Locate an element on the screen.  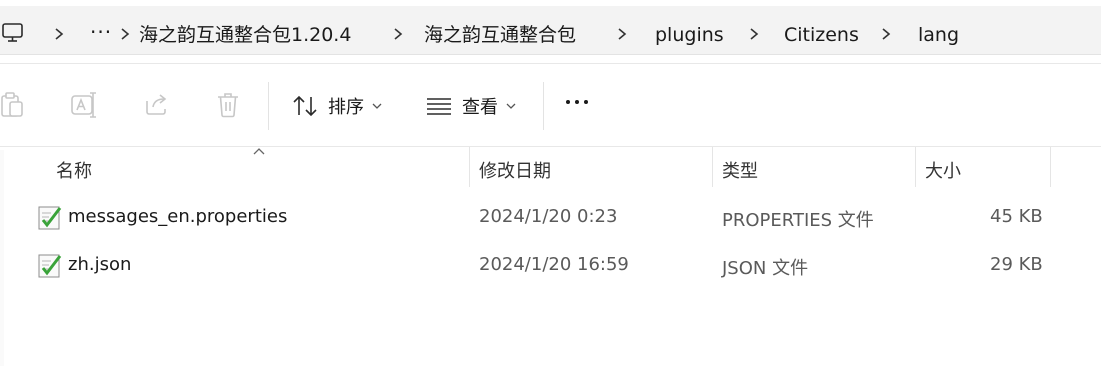
file-name: messages_en.properties is located at coordinates (178, 216).